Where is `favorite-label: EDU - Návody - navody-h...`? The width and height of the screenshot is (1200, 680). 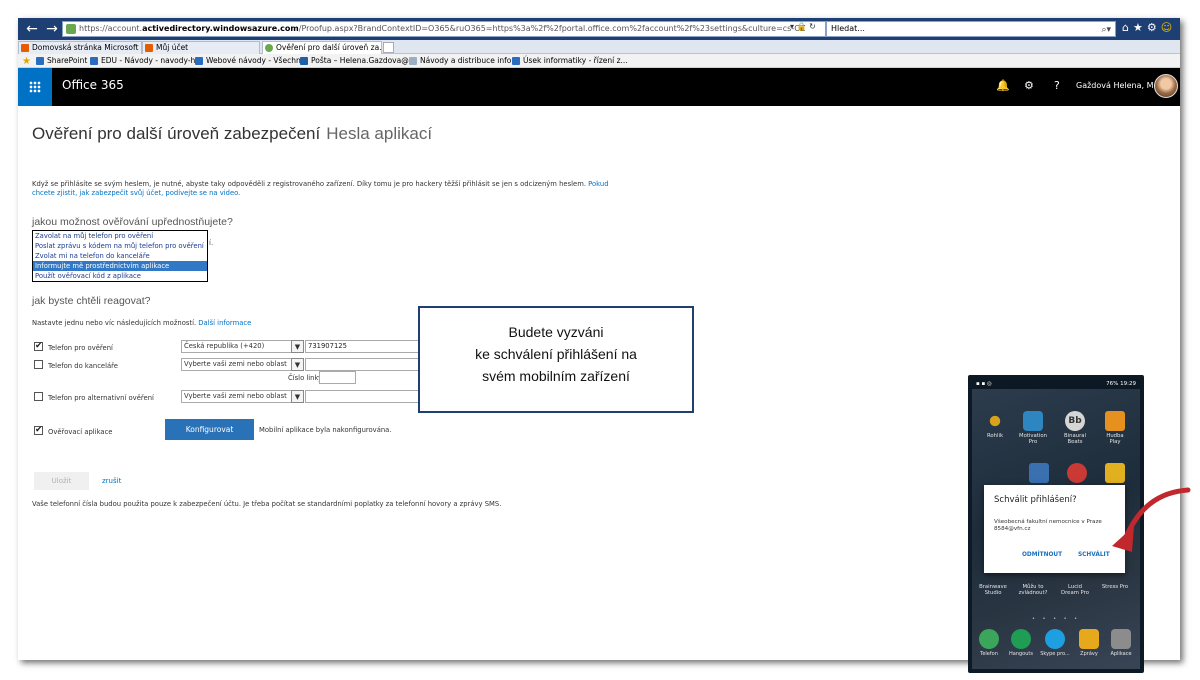 favorite-label: EDU - Návody - navody-h... is located at coordinates (152, 60).